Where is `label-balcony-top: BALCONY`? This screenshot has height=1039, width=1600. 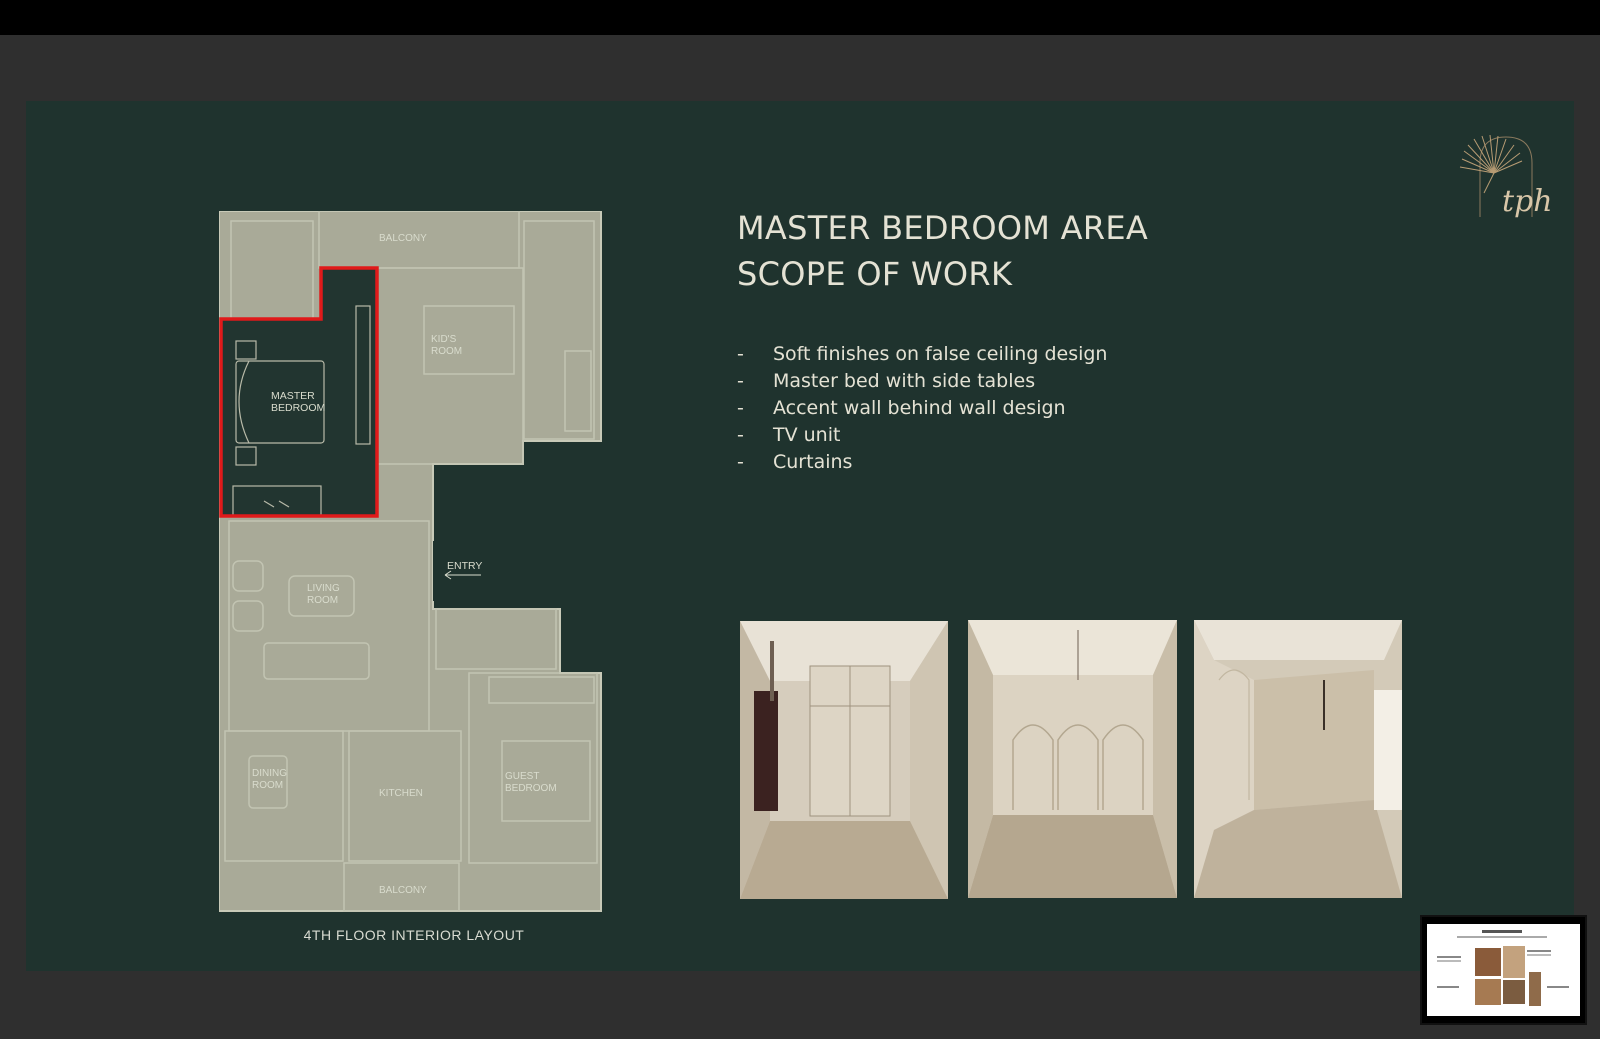 label-balcony-top: BALCONY is located at coordinates (403, 238).